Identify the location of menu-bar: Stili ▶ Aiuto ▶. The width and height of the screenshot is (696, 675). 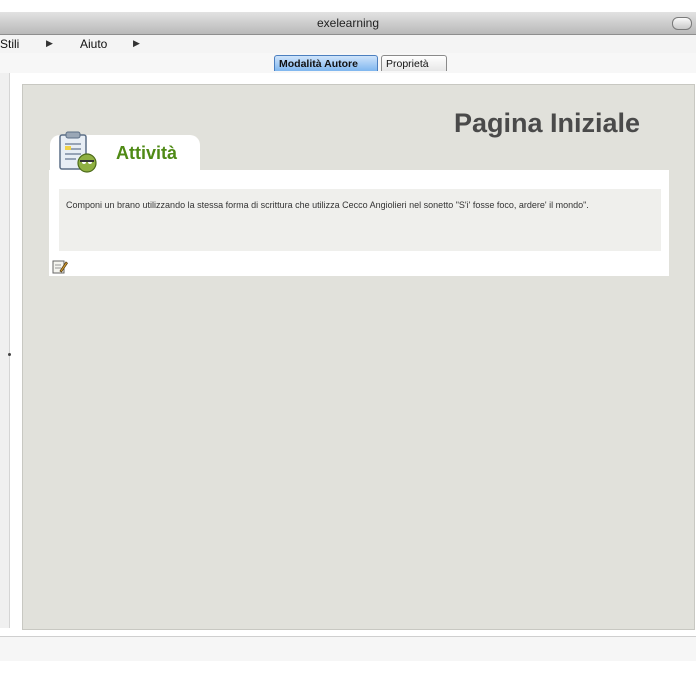
(348, 44).